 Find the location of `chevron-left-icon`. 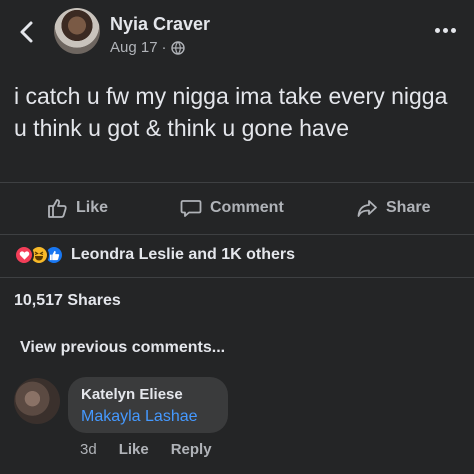

chevron-left-icon is located at coordinates (27, 32).